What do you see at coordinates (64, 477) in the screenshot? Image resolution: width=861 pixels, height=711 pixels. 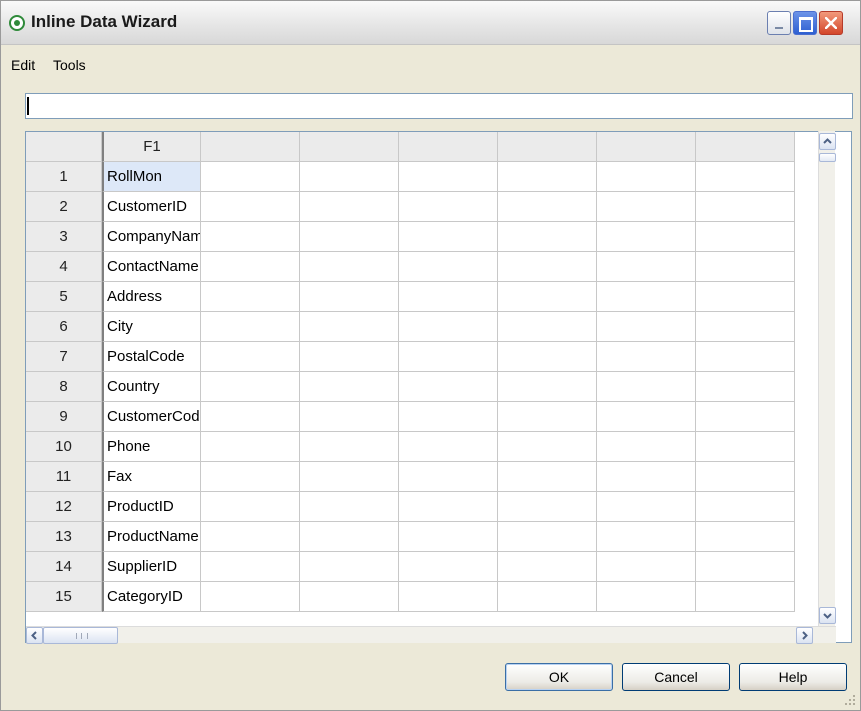 I see `row-header: 11` at bounding box center [64, 477].